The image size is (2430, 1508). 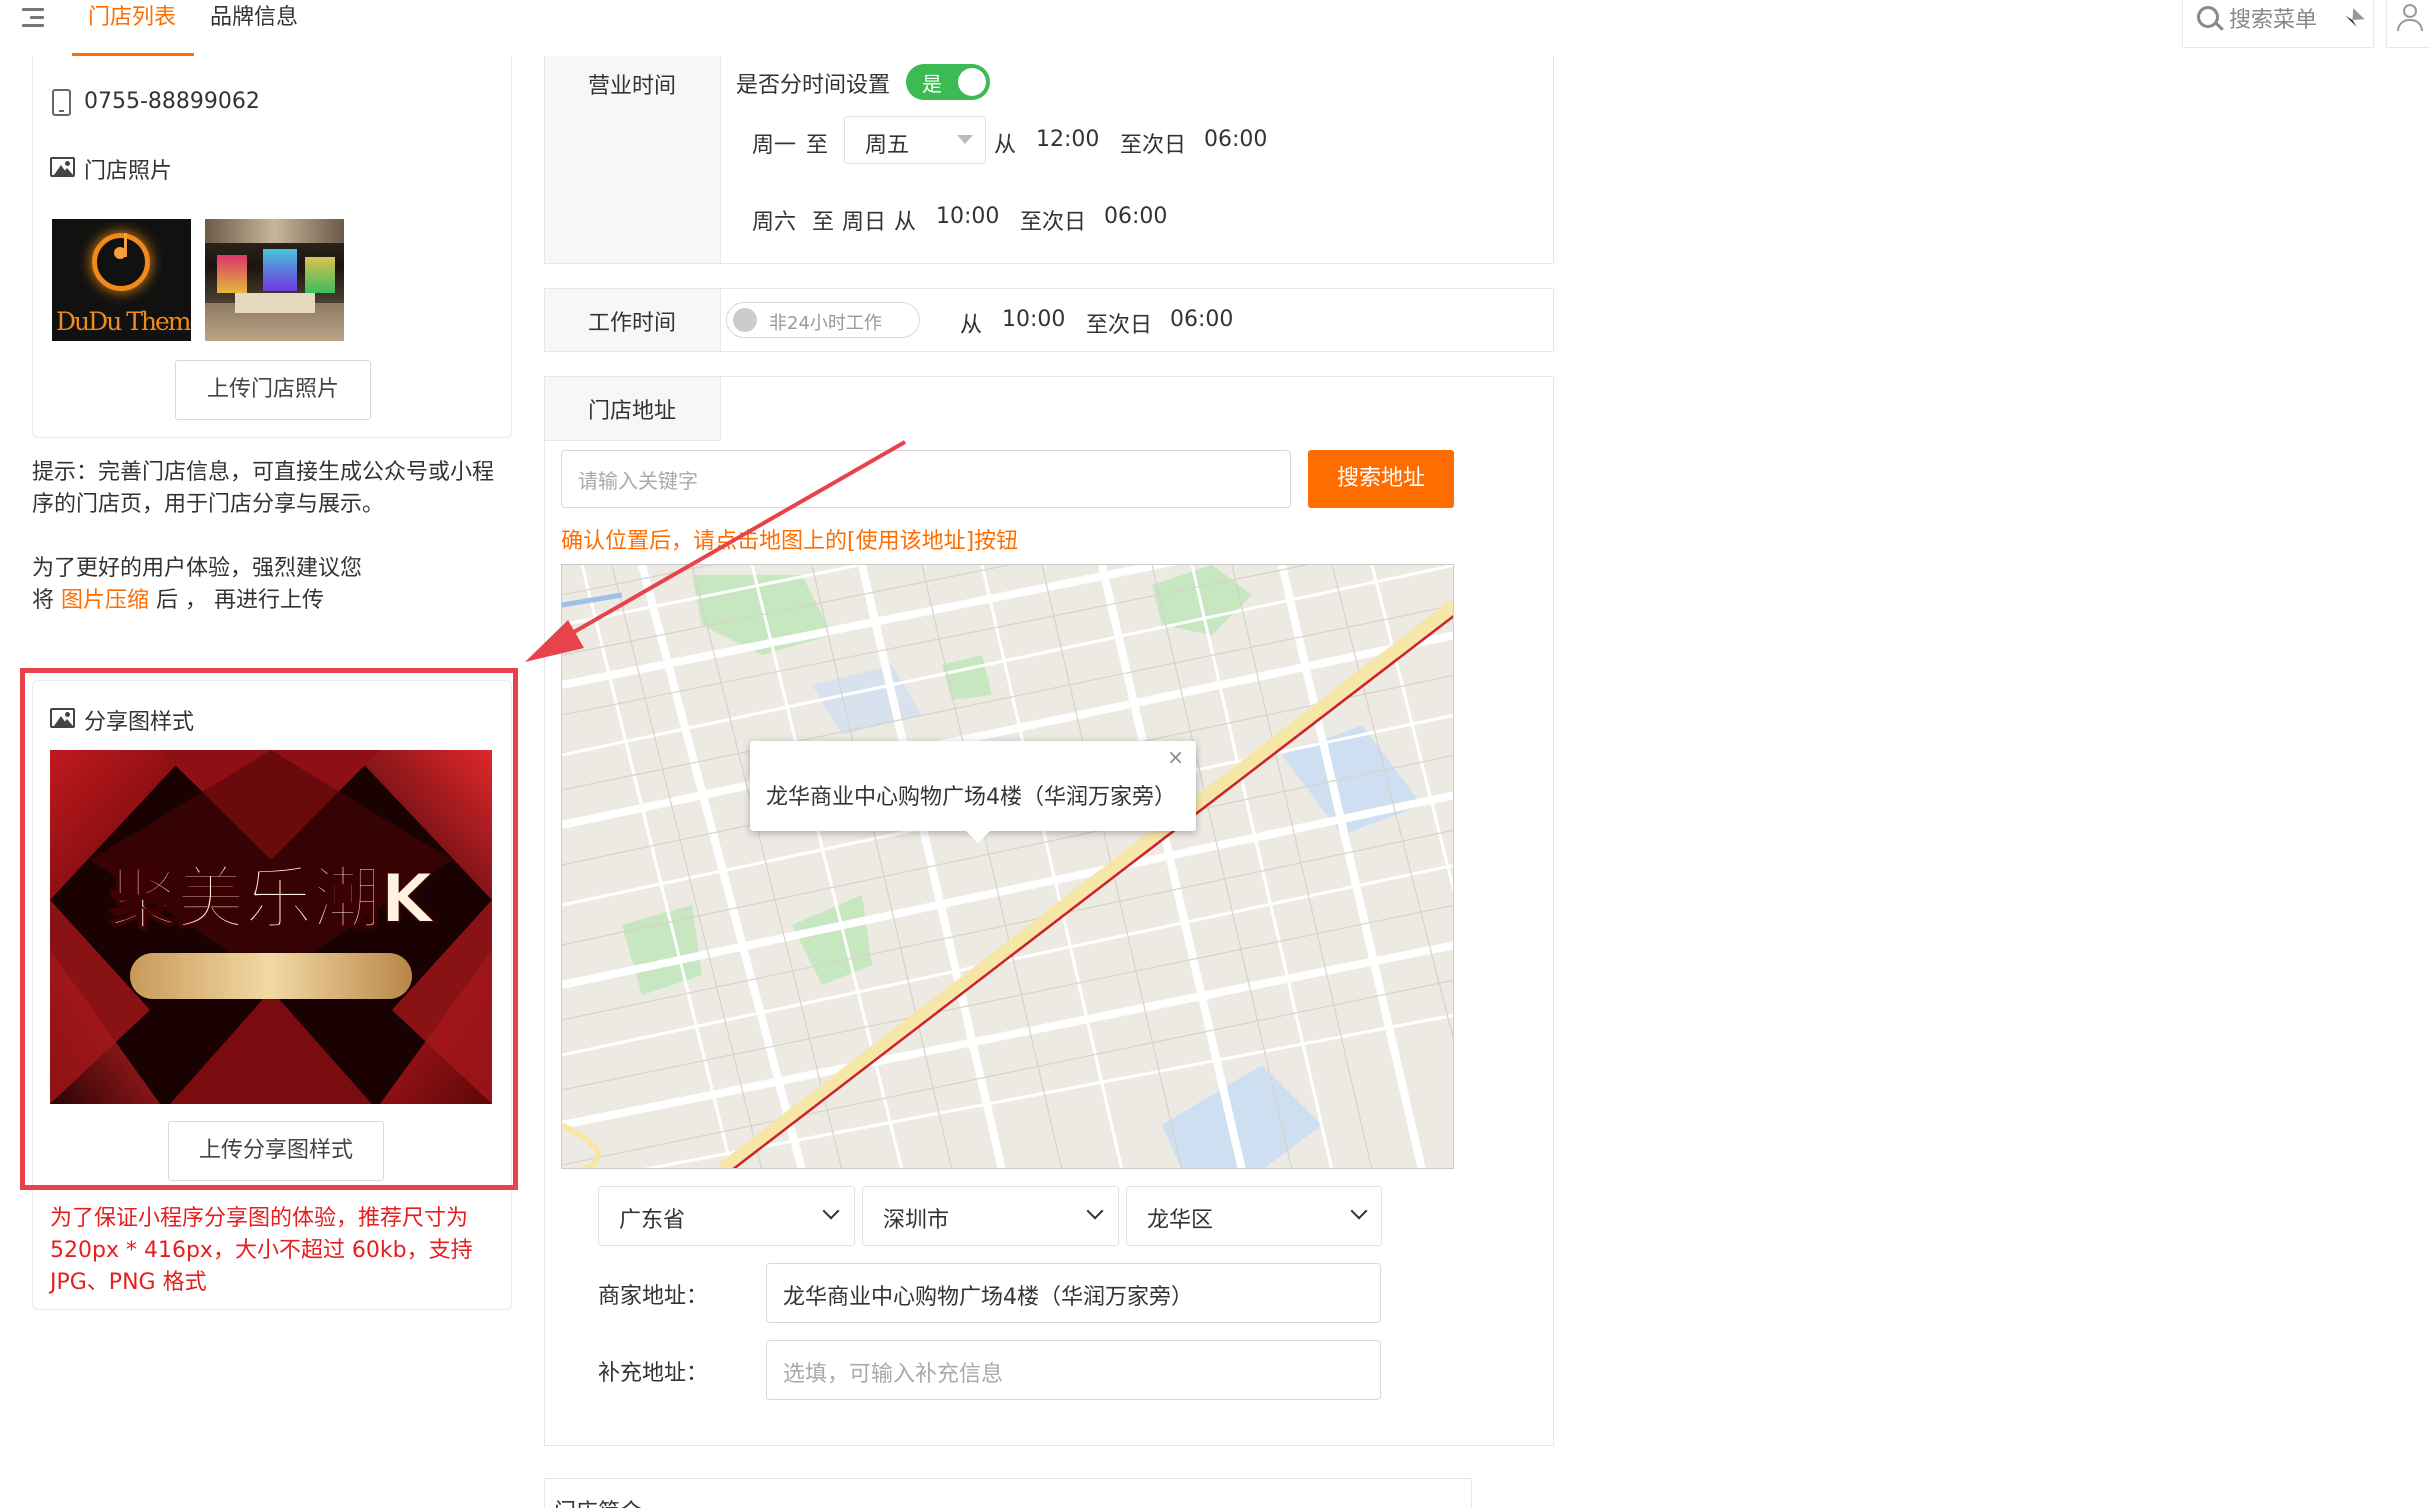 I want to click on merchant-address-input: 龙华商业中心购物广场4楼（华润万家旁）, so click(x=1073, y=1293).